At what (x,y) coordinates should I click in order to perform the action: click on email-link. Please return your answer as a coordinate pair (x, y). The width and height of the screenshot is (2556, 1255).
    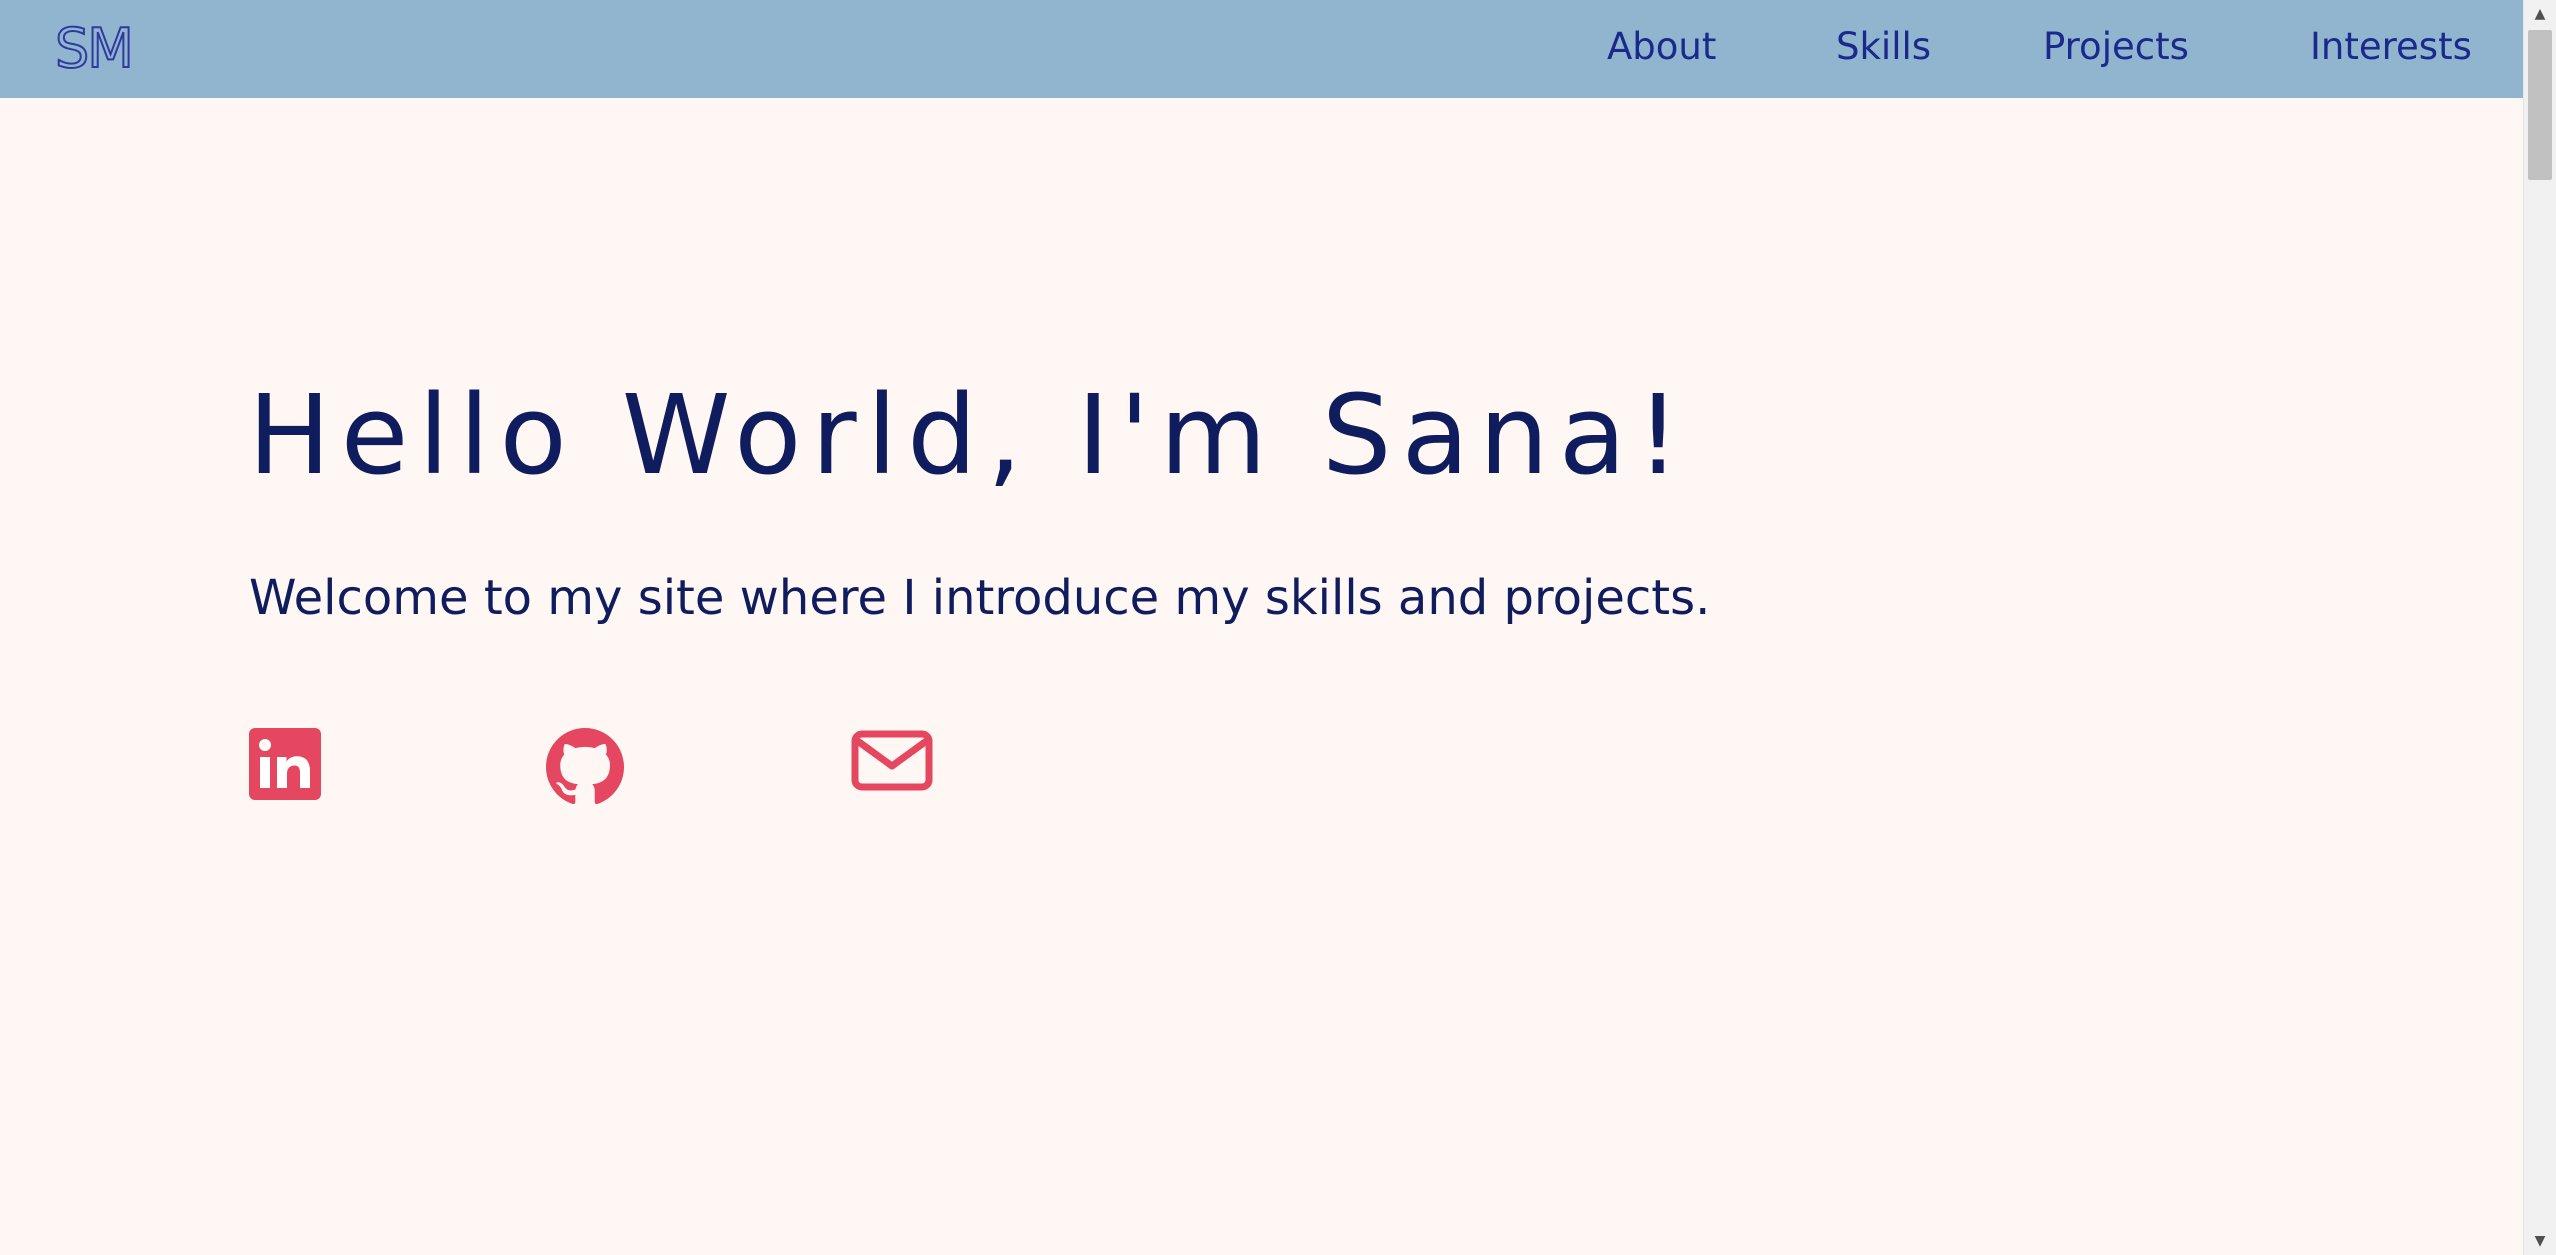
    Looking at the image, I should click on (892, 760).